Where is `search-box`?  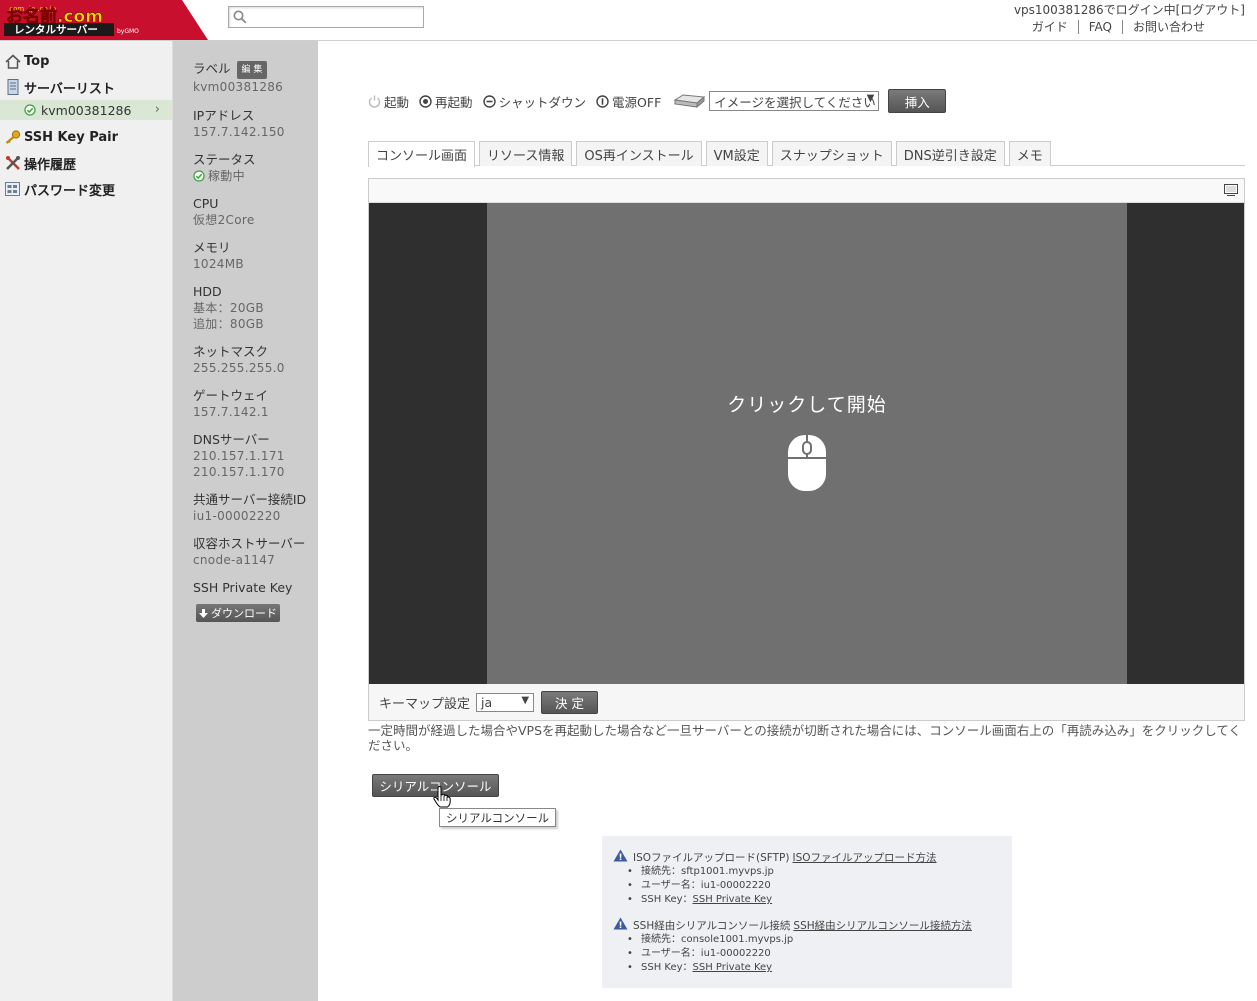
search-box is located at coordinates (326, 17).